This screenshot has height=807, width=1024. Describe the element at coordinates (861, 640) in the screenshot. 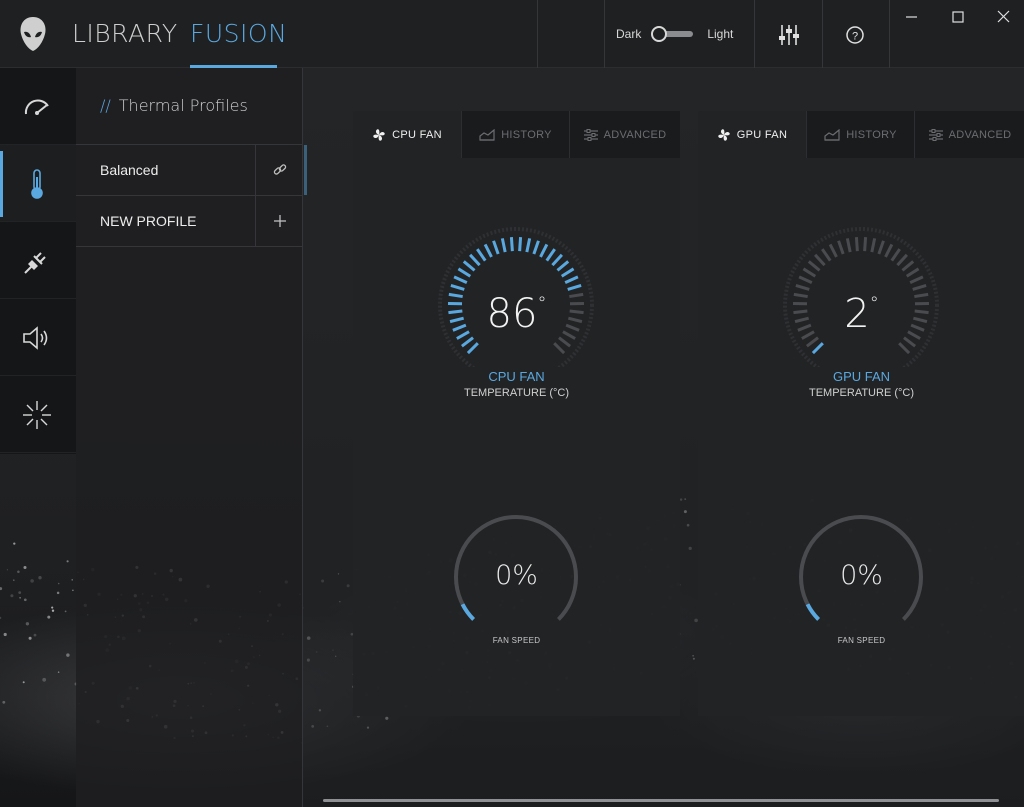

I see `fan-speed-label: FAN SPEED` at that location.